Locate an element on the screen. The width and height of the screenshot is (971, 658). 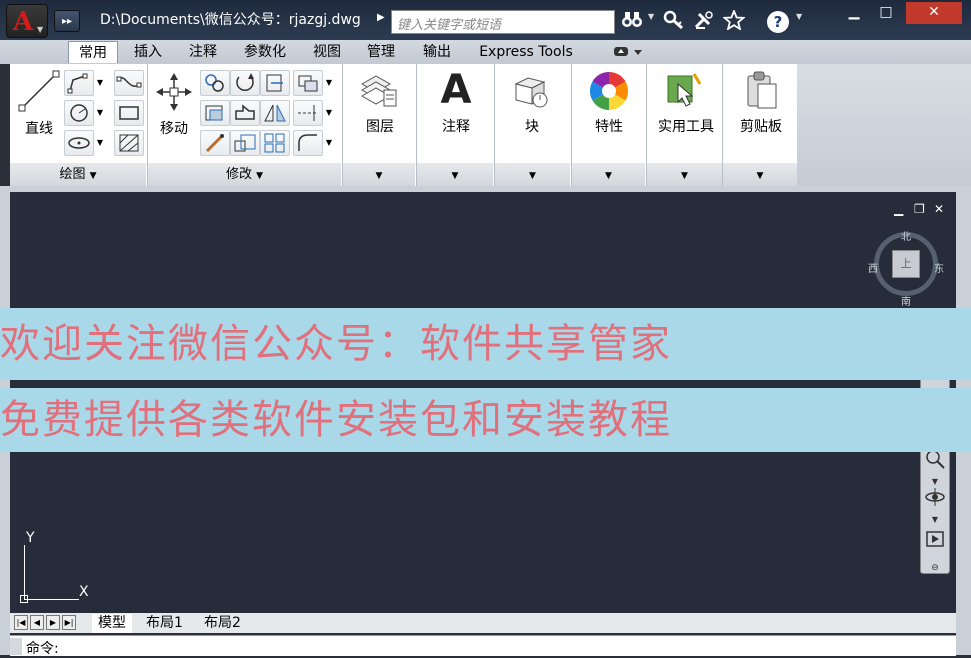
command-line is located at coordinates (483, 645).